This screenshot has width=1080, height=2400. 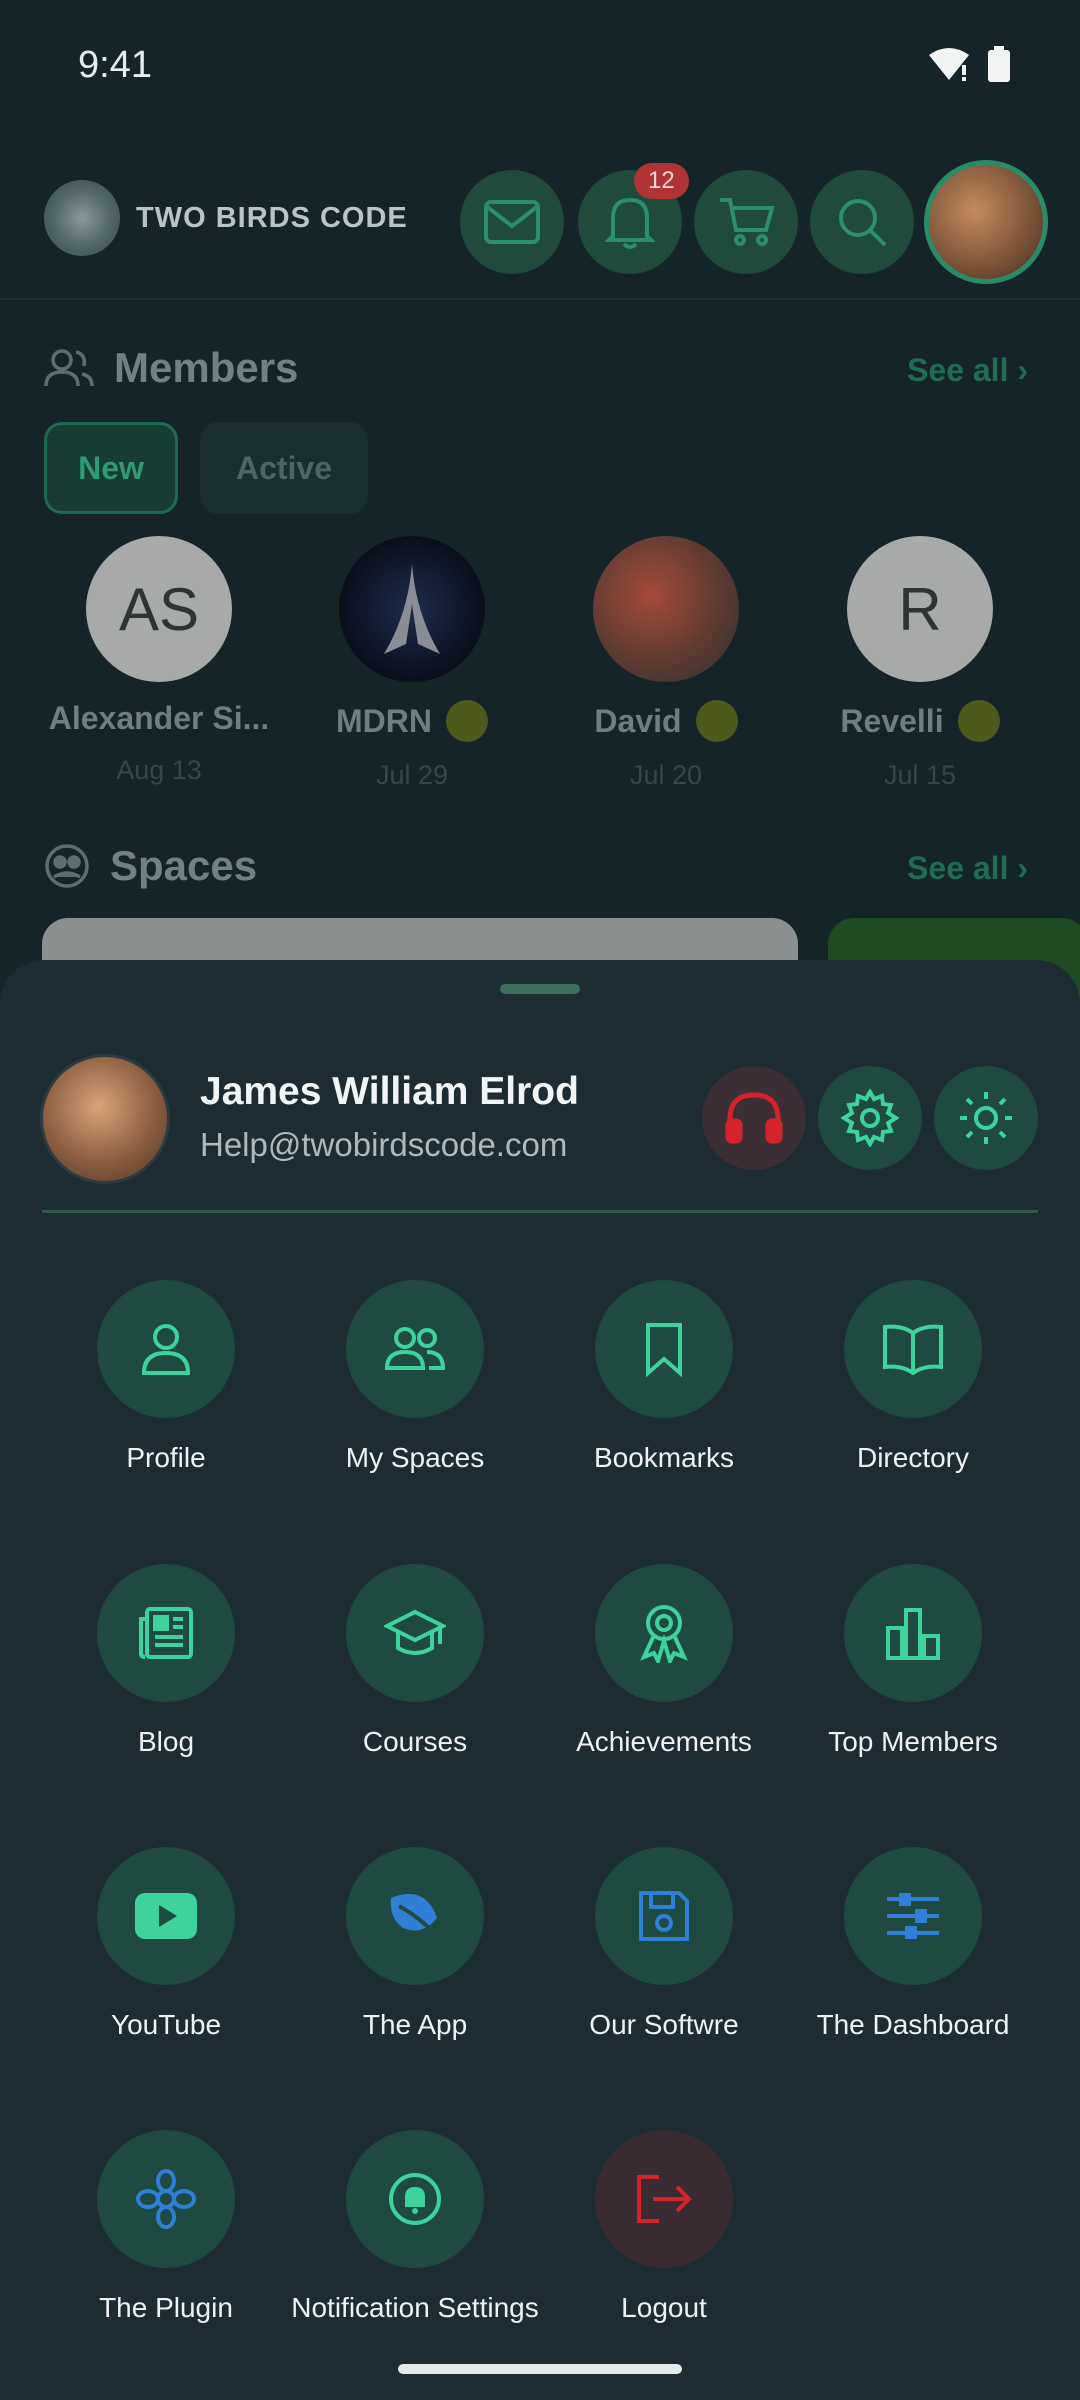 I want to click on user-icon, so click(x=166, y=1349).